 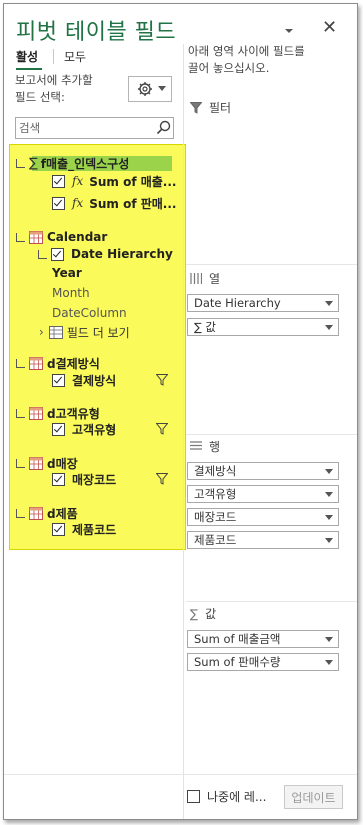 What do you see at coordinates (289, 29) in the screenshot?
I see `pane-options-dropdown` at bounding box center [289, 29].